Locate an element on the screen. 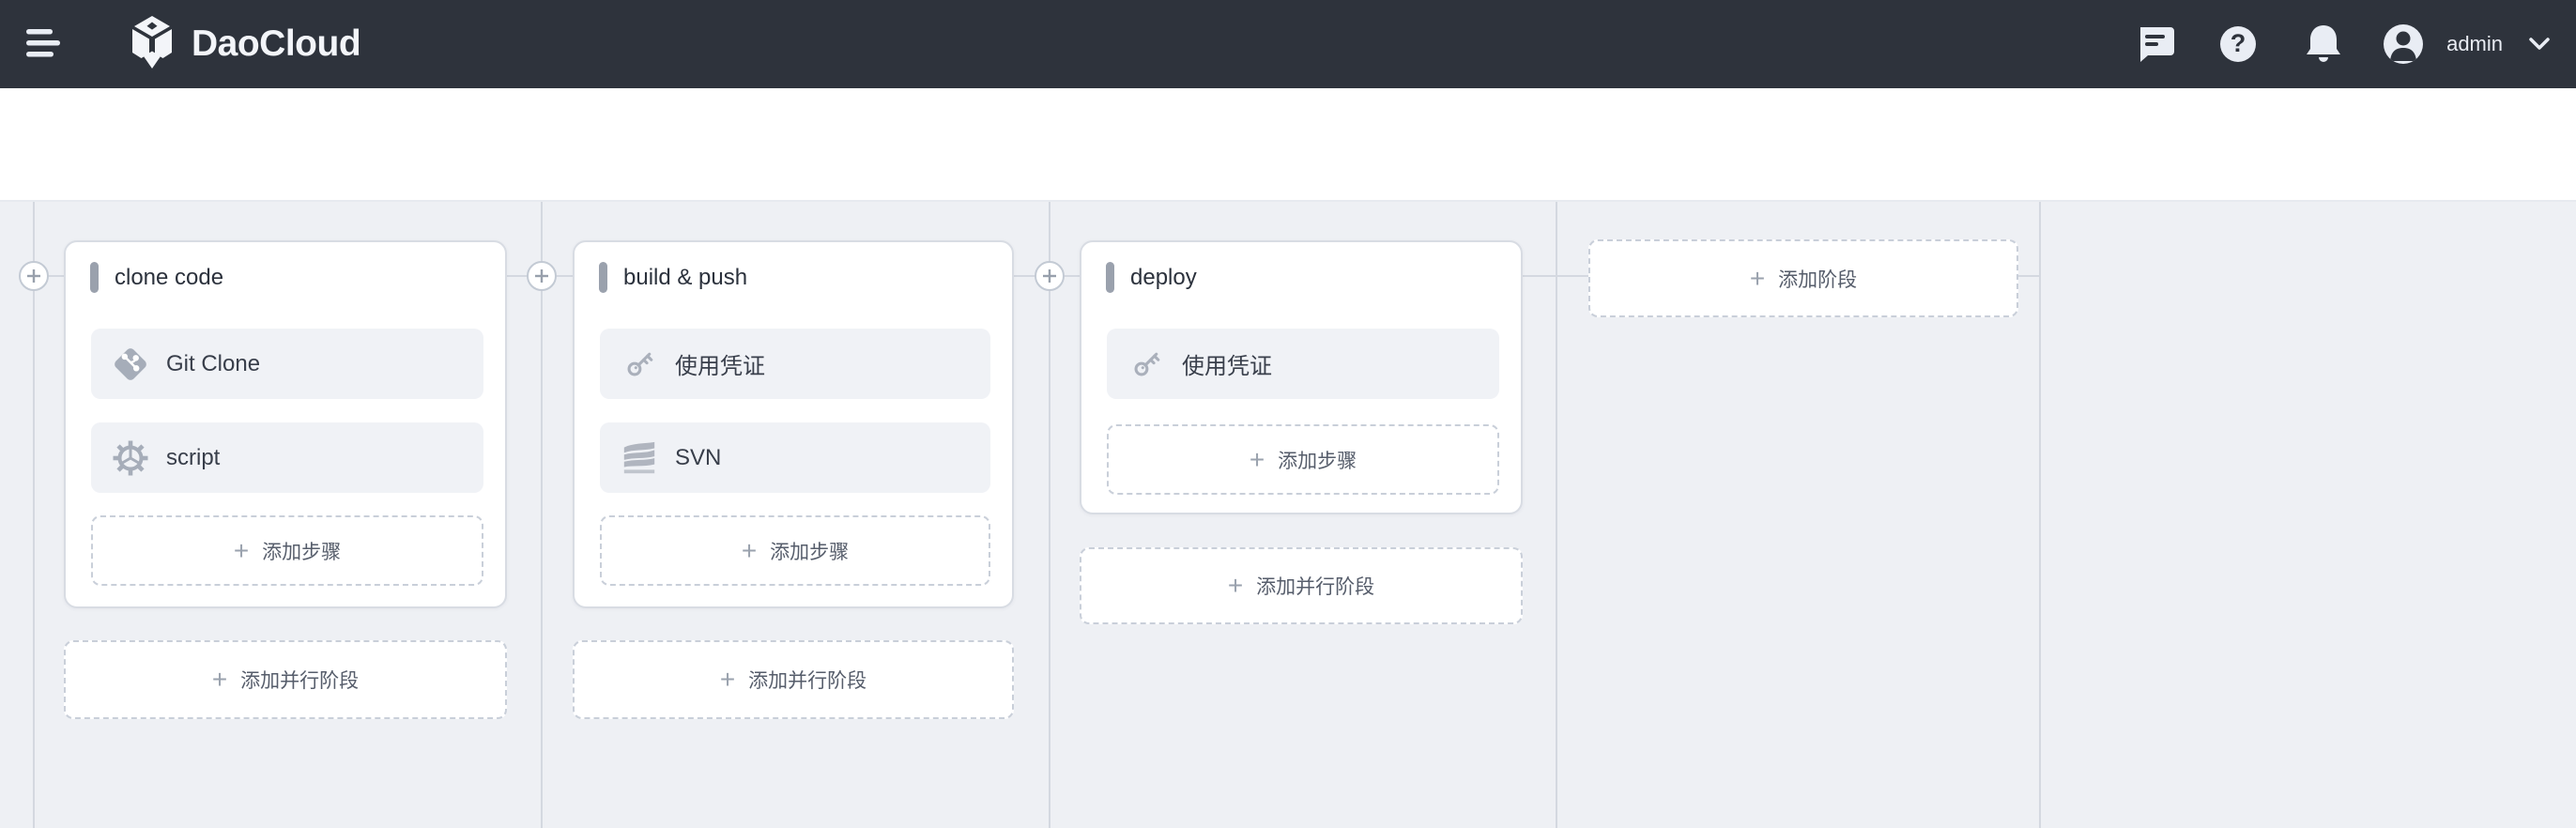 The height and width of the screenshot is (828, 2576). stage-name: deploy is located at coordinates (1163, 277).